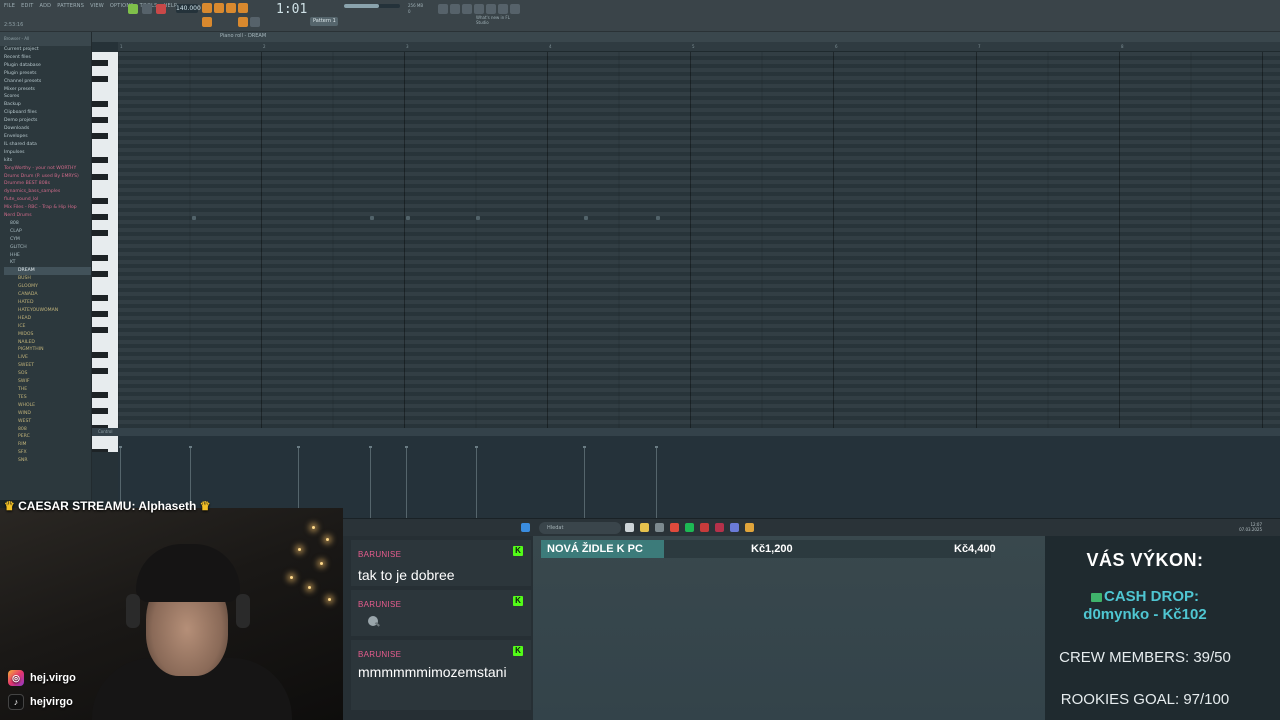 The image size is (1280, 720). Describe the element at coordinates (47, 113) in the screenshot. I see `browser-folder: Clipboard files` at that location.